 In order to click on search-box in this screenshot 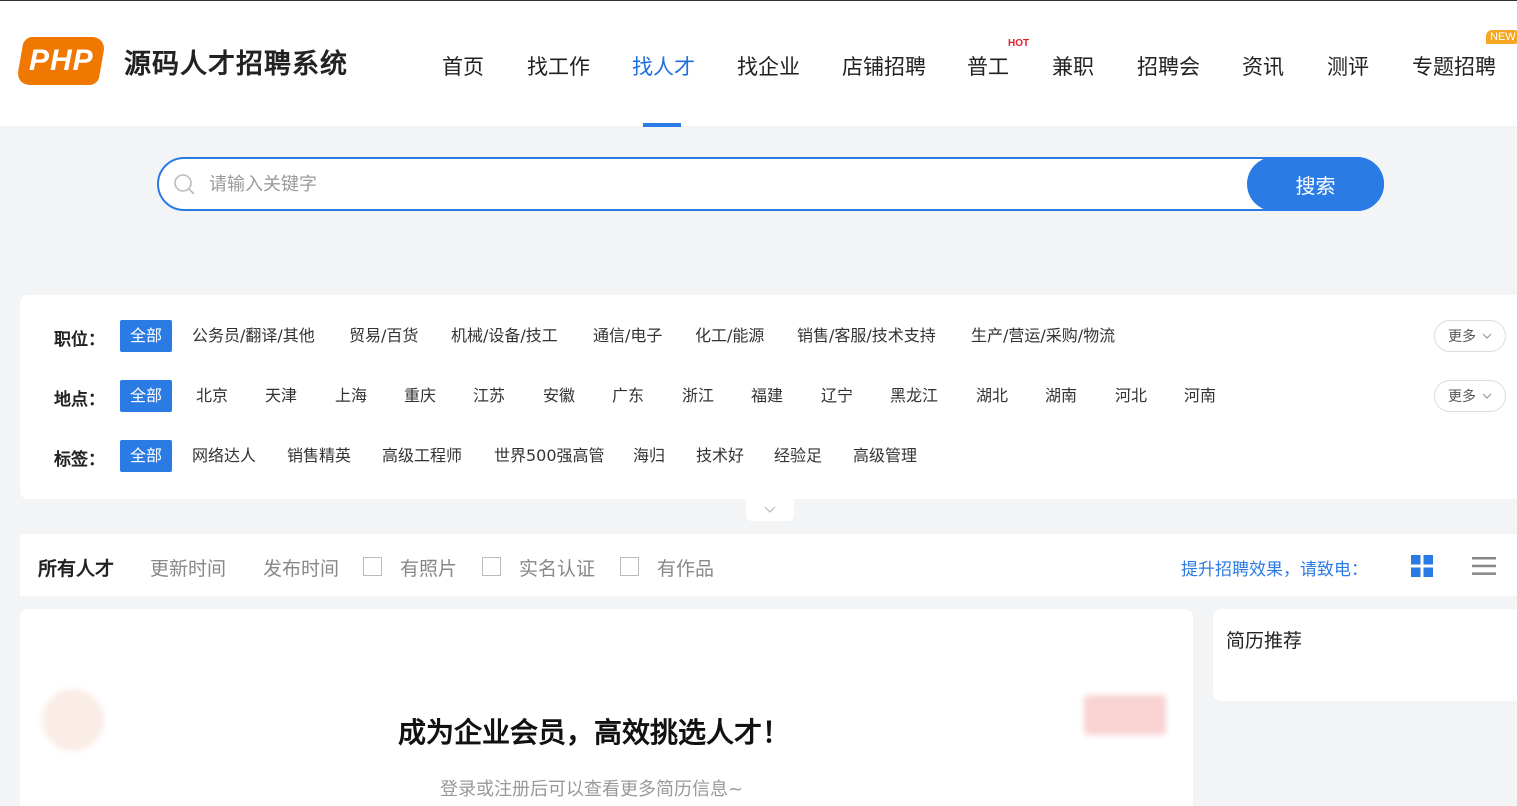, I will do `click(770, 184)`.